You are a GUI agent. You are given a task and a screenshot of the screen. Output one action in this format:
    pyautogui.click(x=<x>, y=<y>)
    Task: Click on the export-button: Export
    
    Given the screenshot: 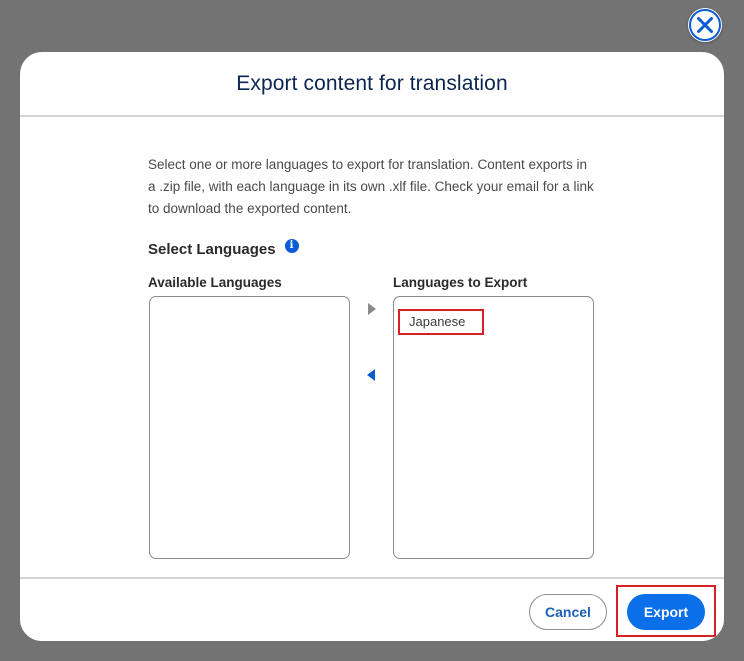 What is the action you would take?
    pyautogui.click(x=666, y=612)
    